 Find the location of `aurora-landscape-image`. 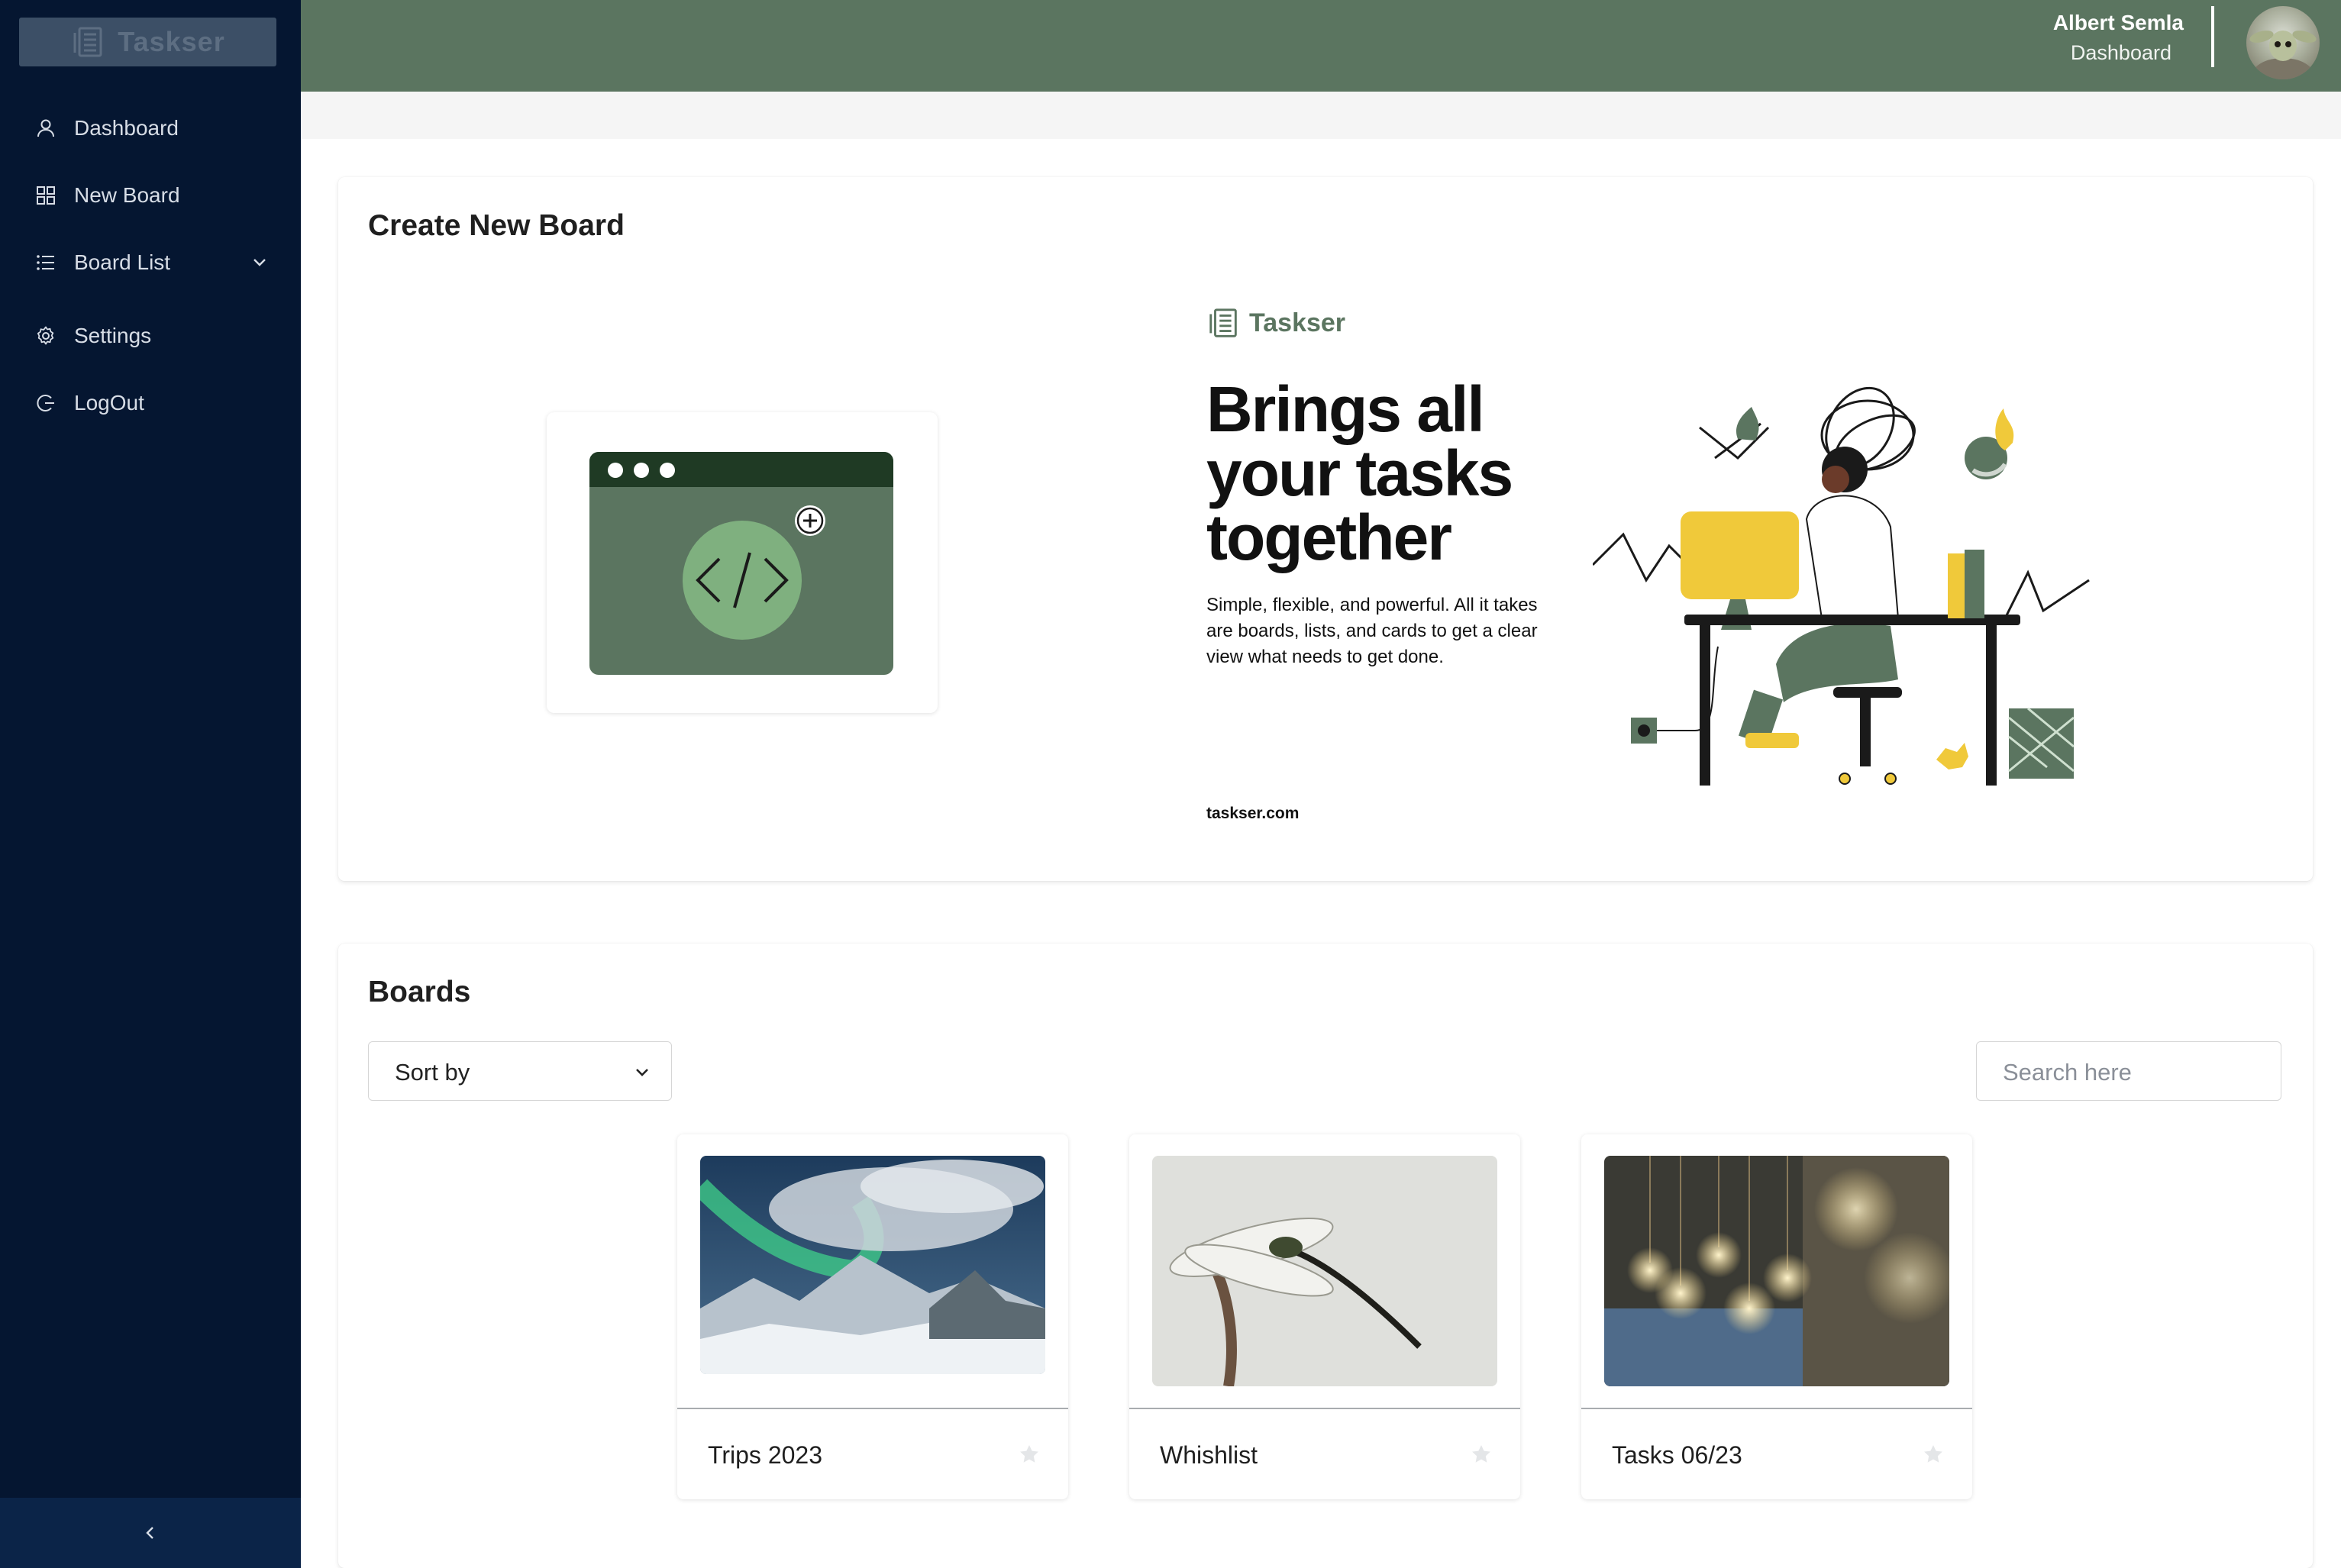

aurora-landscape-image is located at coordinates (872, 1265).